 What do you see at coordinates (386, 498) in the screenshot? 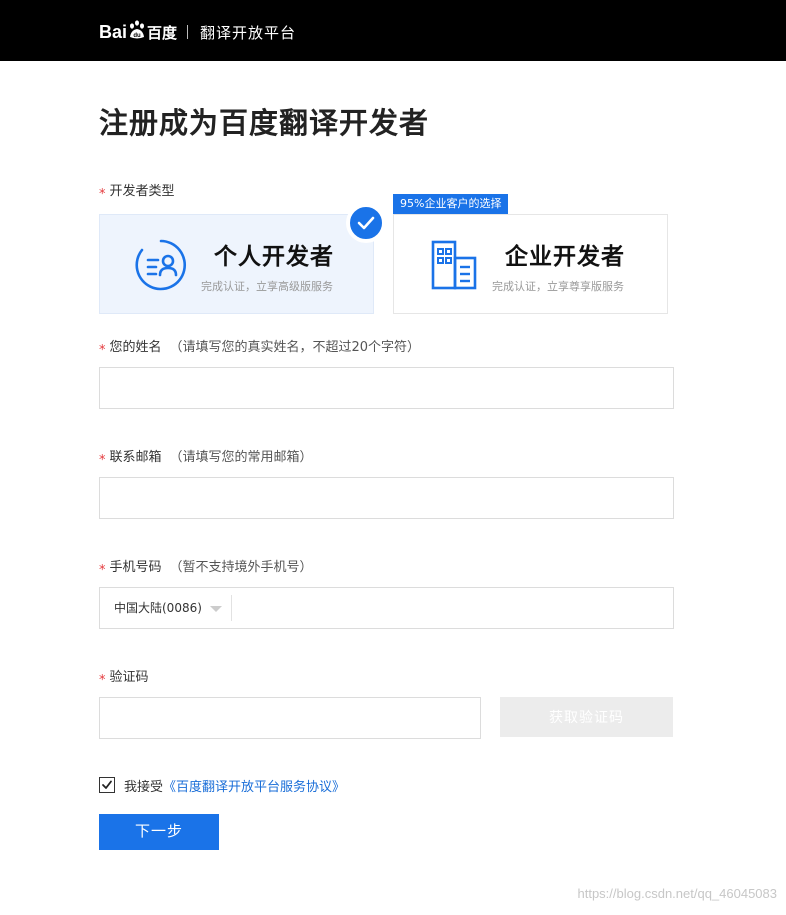
I see `email-input` at bounding box center [386, 498].